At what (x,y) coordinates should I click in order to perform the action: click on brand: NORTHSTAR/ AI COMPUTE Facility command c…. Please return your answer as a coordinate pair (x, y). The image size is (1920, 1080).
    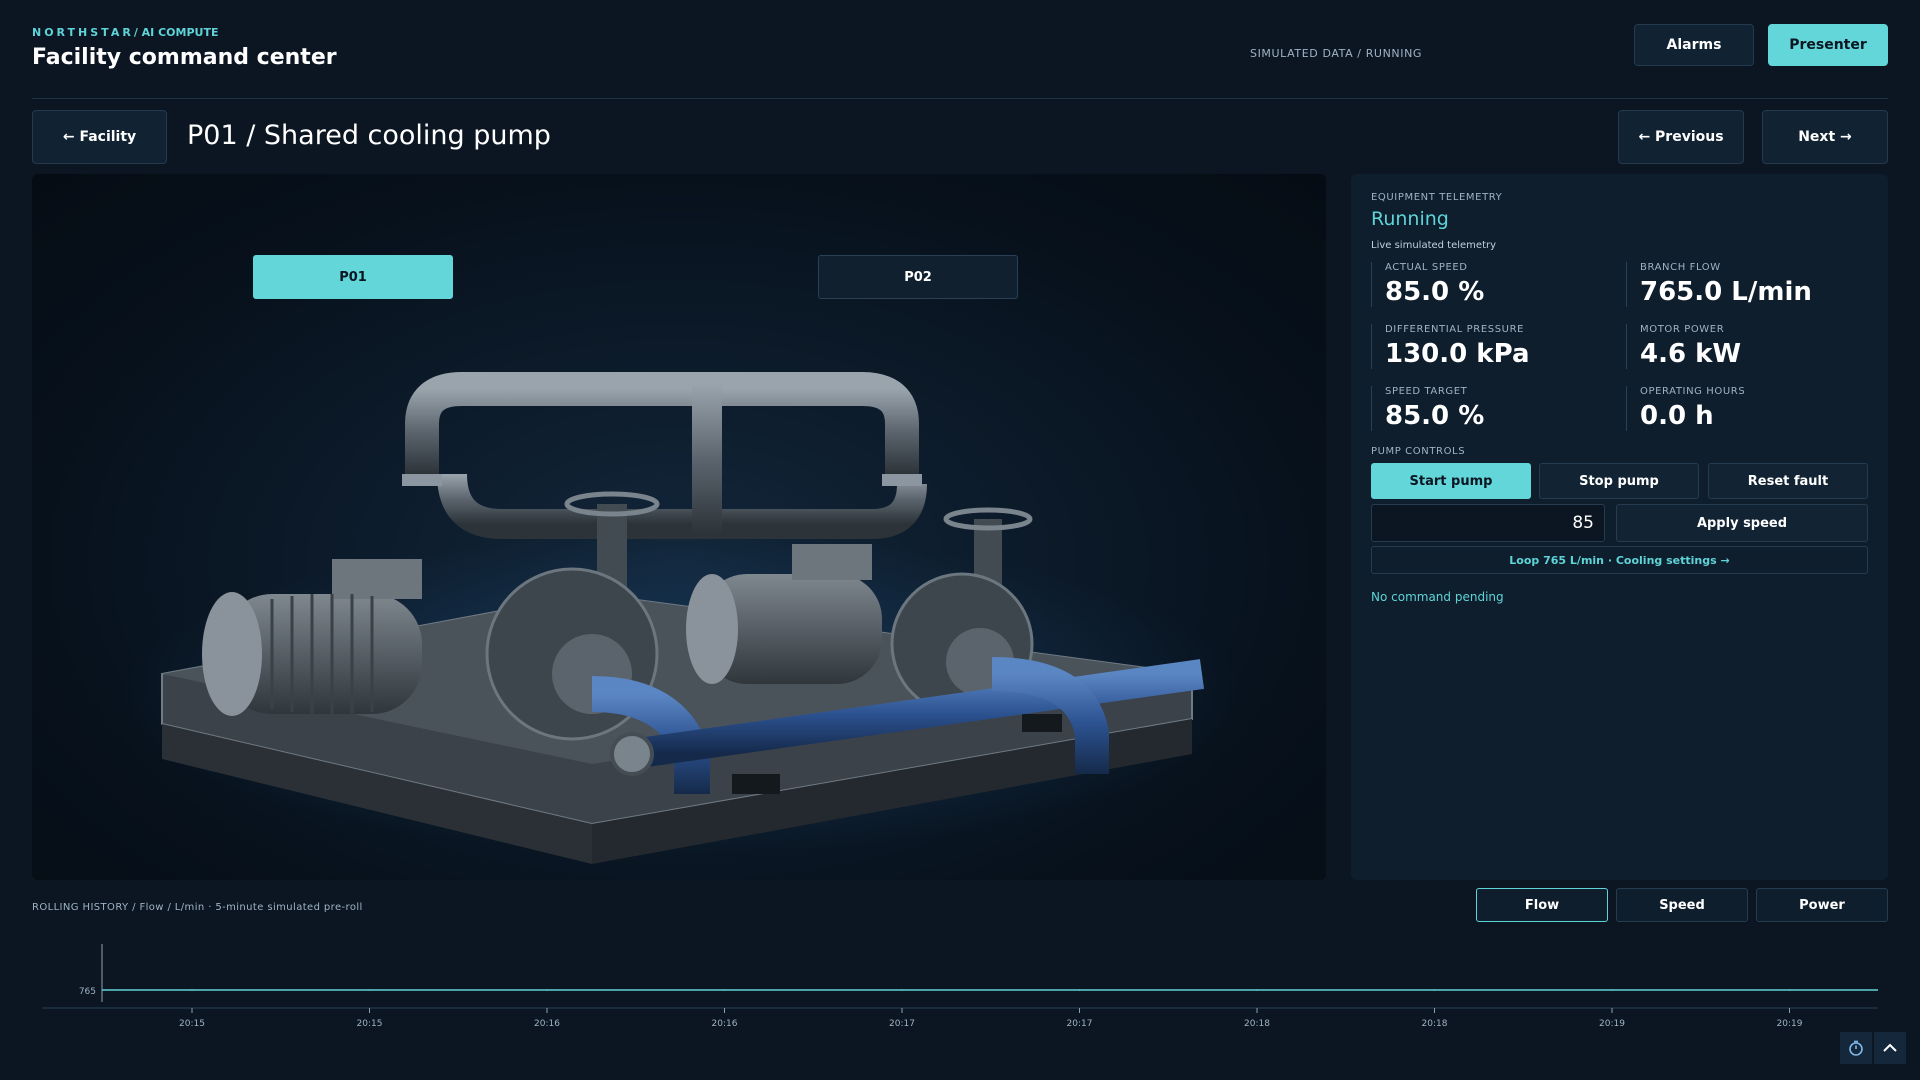
    Looking at the image, I should click on (184, 48).